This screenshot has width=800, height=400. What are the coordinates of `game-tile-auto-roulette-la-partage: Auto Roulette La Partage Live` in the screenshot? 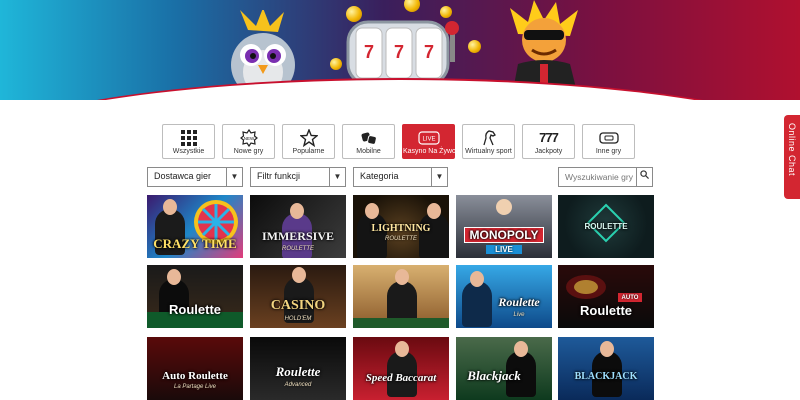 It's located at (195, 368).